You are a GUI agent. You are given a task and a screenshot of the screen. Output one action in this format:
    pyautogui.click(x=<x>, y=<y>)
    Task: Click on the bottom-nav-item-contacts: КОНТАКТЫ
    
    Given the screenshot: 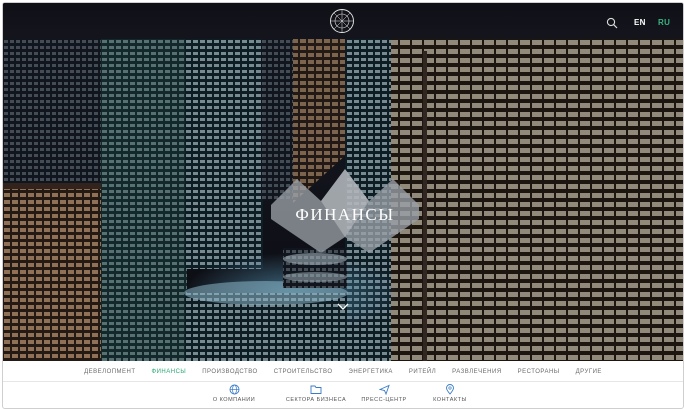 What is the action you would take?
    pyautogui.click(x=450, y=393)
    